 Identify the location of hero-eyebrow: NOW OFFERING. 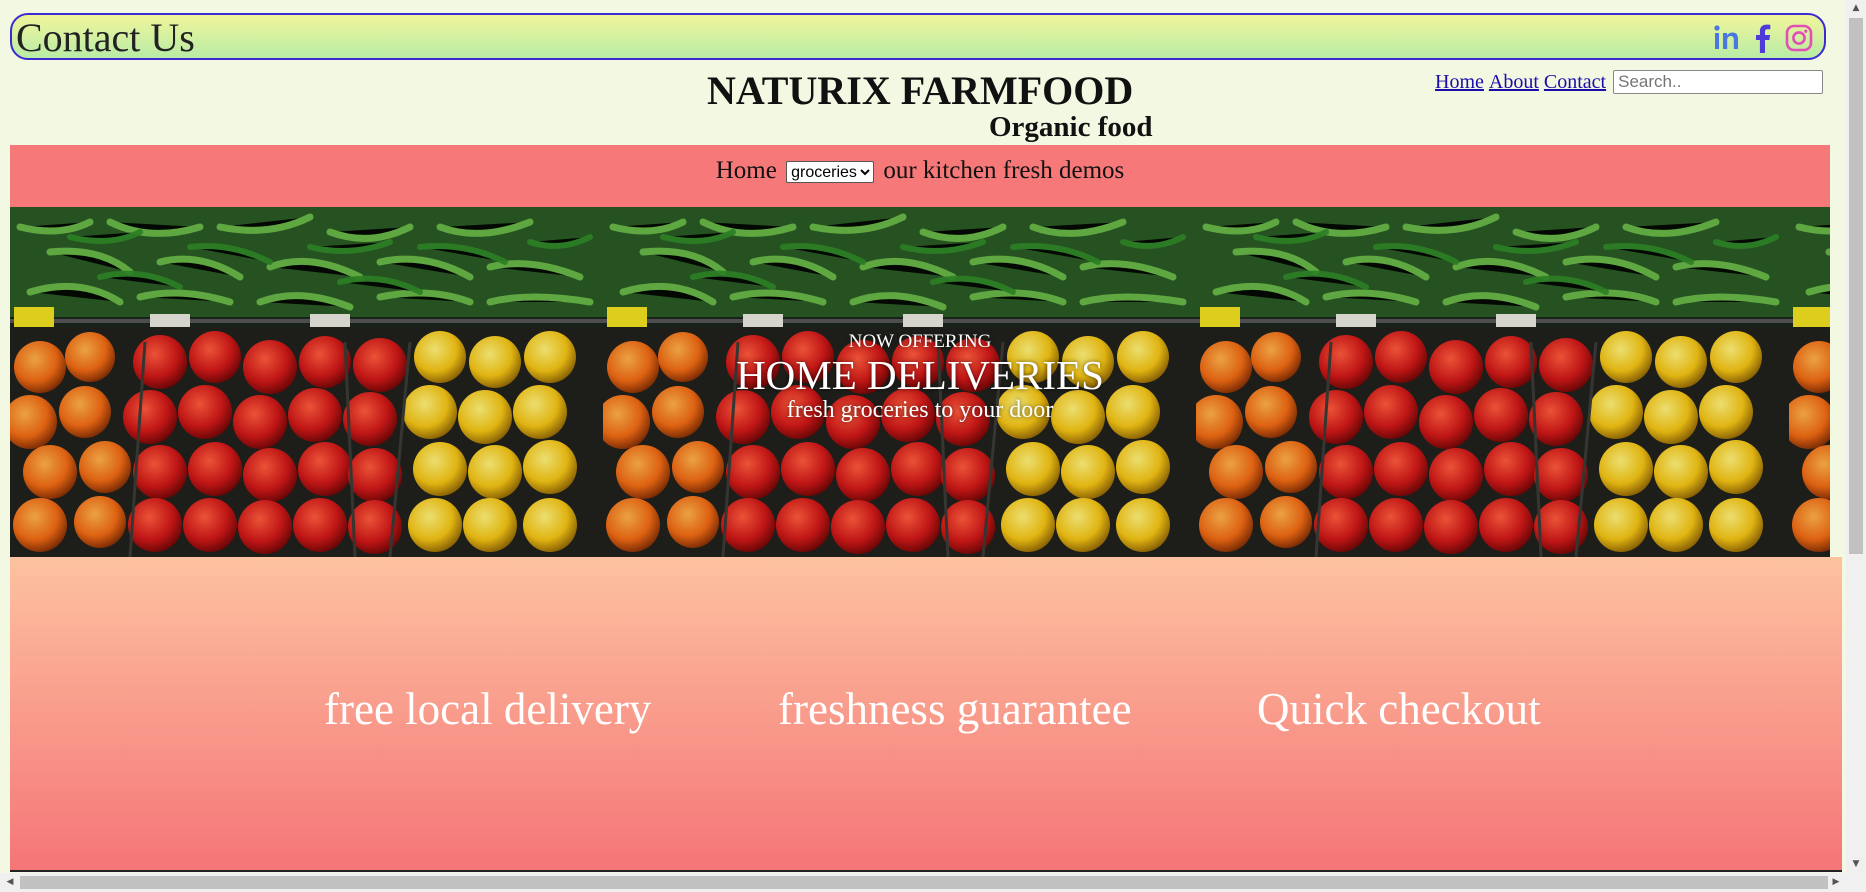
(920, 341).